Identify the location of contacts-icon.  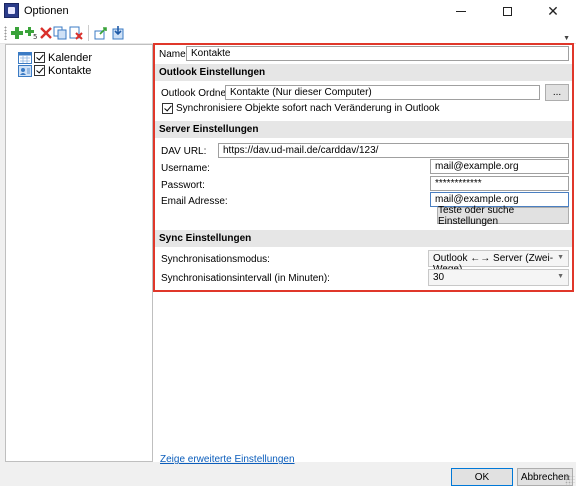
(25, 70).